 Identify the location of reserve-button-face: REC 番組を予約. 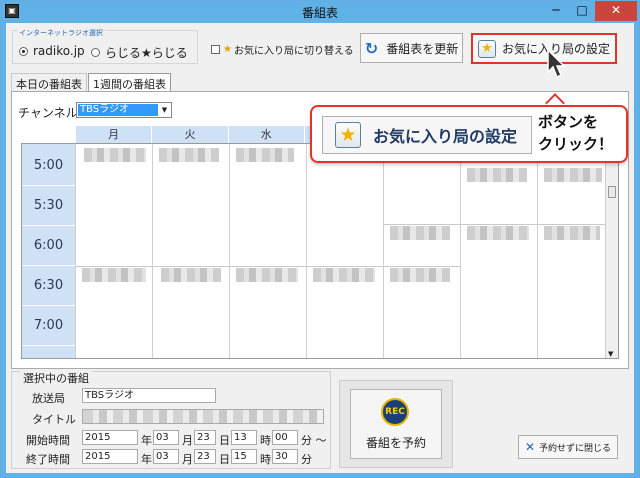
(396, 424).